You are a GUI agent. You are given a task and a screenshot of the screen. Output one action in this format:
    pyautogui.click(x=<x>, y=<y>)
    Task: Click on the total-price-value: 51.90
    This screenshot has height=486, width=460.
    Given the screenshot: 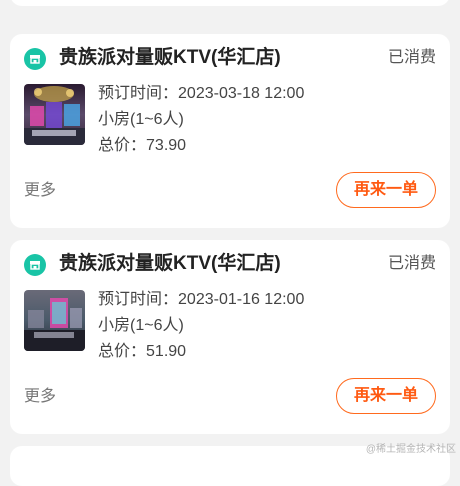 What is the action you would take?
    pyautogui.click(x=166, y=351)
    